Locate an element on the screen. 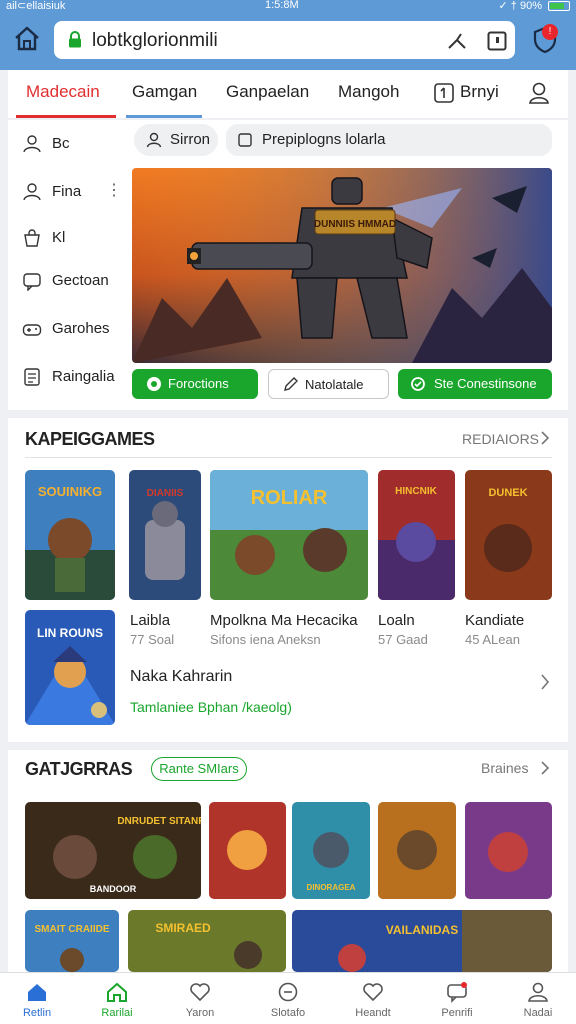  share-icon is located at coordinates (457, 41).